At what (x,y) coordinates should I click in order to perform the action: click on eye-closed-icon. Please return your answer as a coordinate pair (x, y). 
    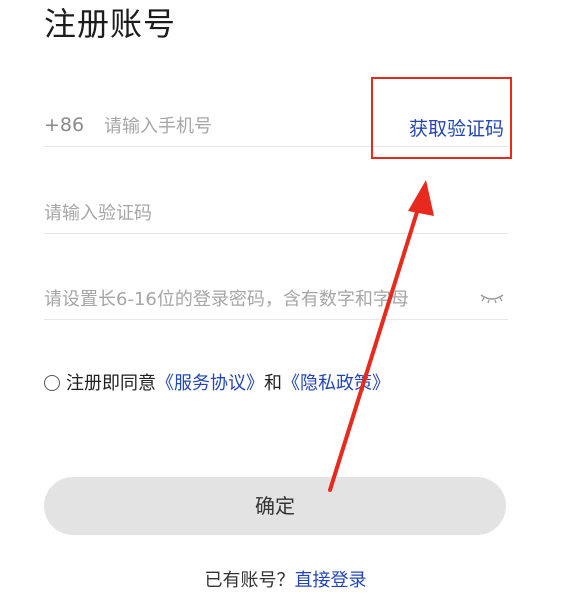
    Looking at the image, I should click on (492, 298).